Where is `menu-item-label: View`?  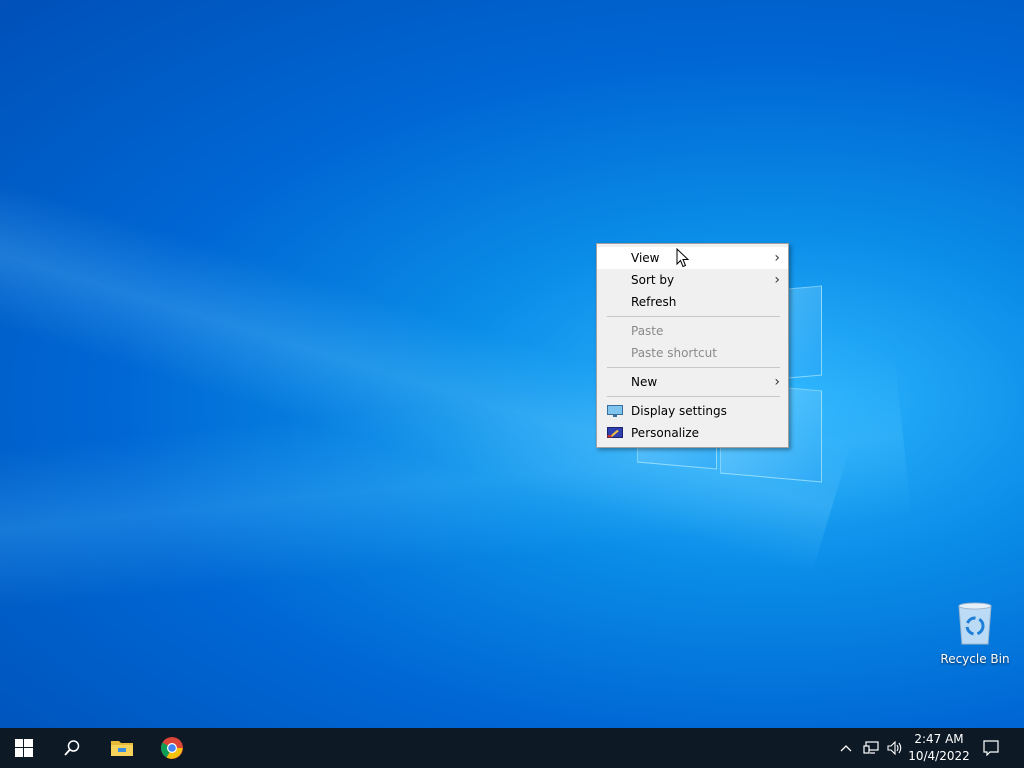 menu-item-label: View is located at coordinates (645, 258).